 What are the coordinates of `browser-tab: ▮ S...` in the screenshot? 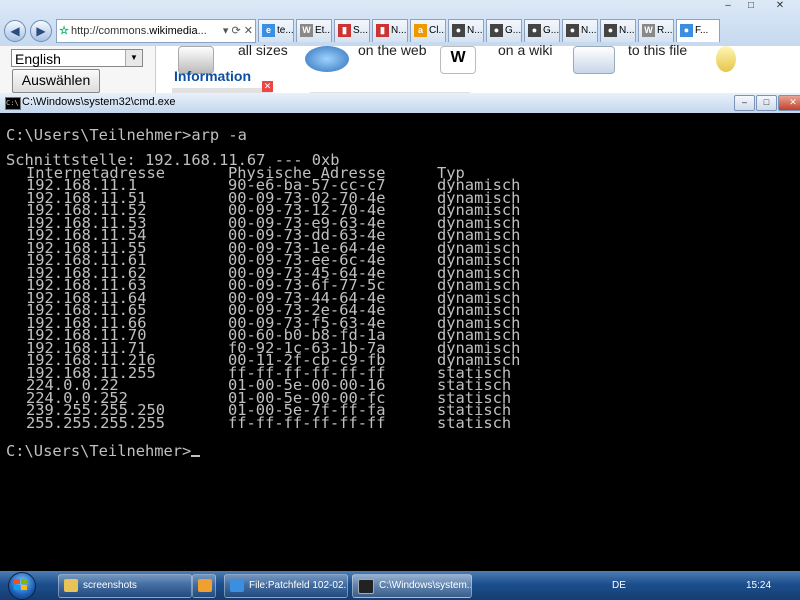 It's located at (352, 30).